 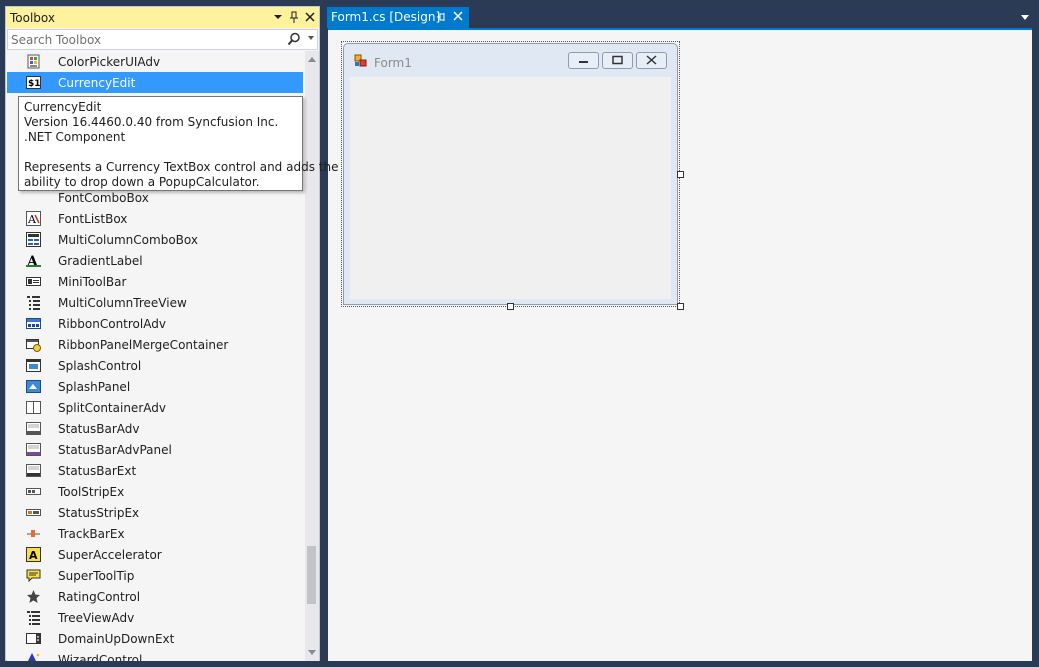 I want to click on toolbox-item-colorpickeruiadv: ColorPickerUIAdv, so click(x=155, y=61).